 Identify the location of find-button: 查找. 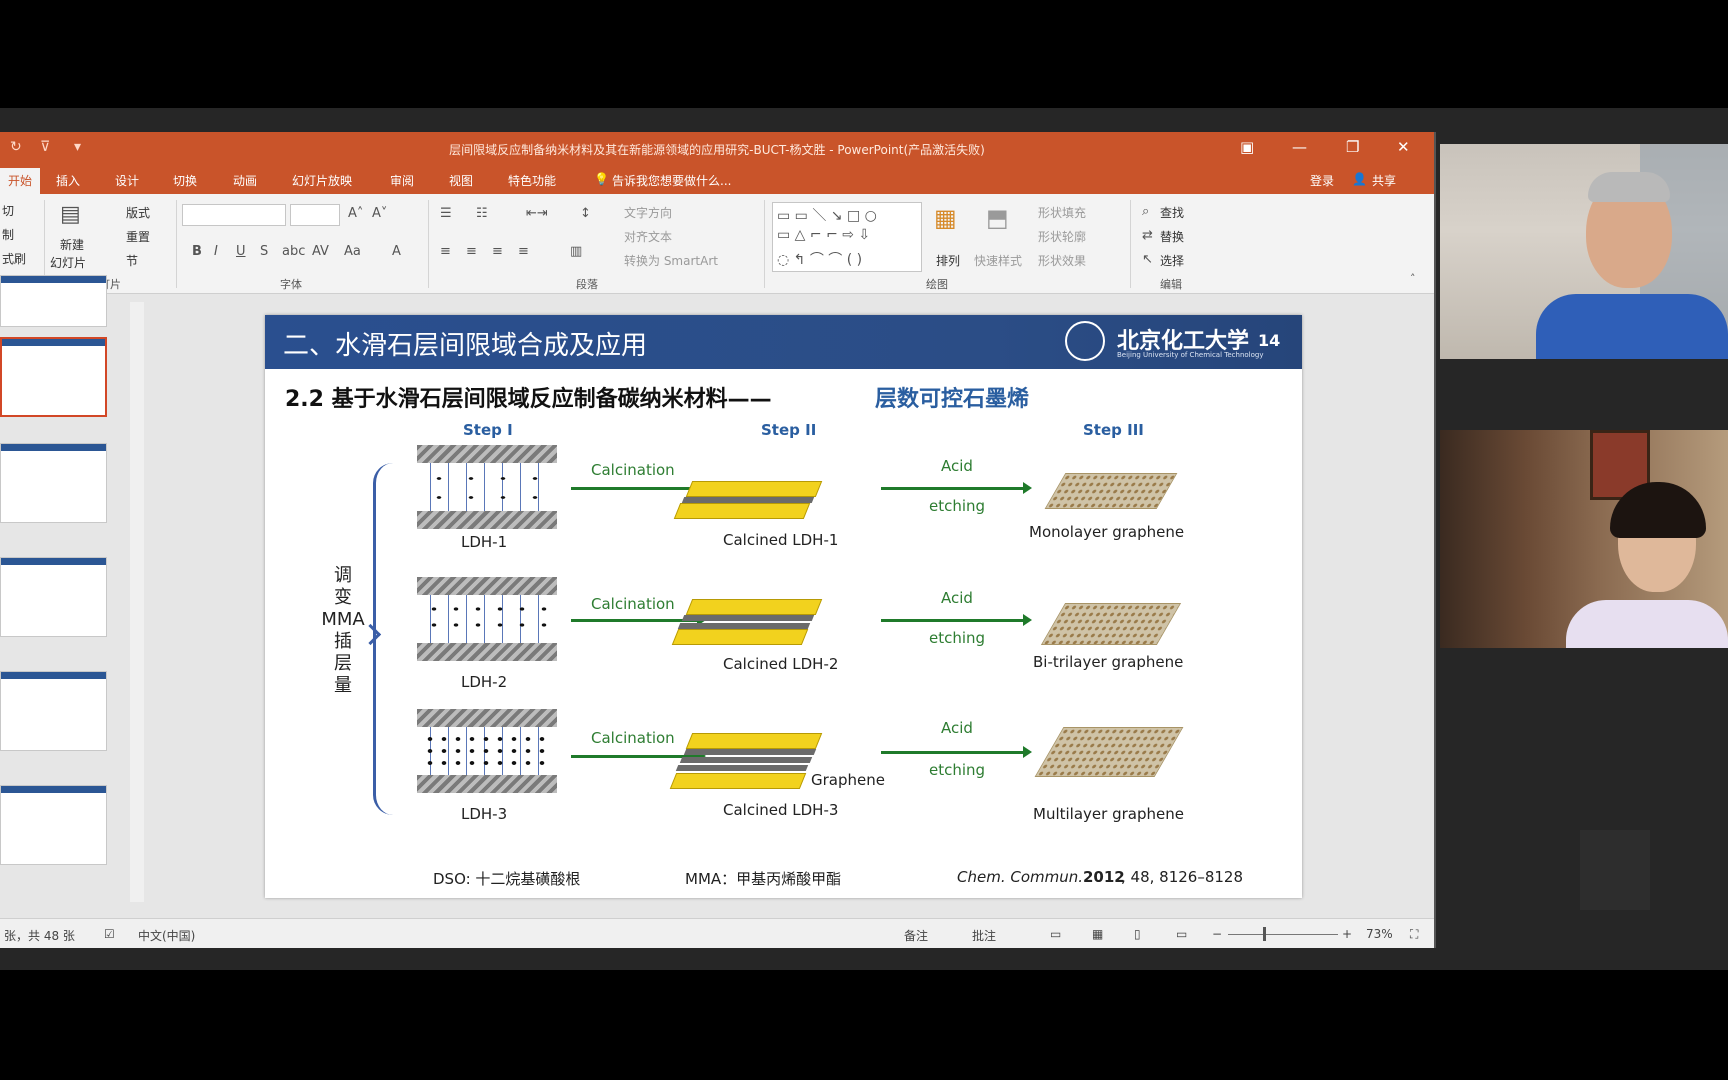
(1172, 212).